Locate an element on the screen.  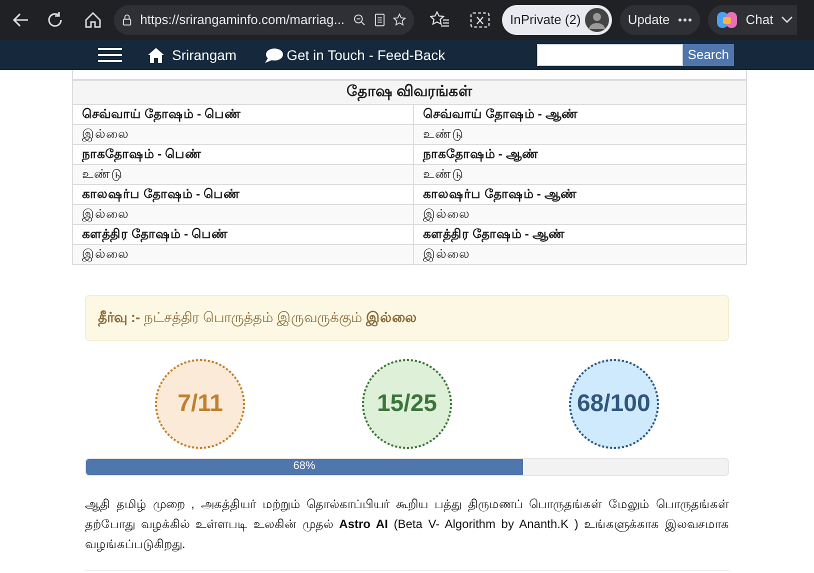
verdict-text: தீர்வு :- நட்சத்திர பொருத்தம் இருவருக்கும் இல்லை is located at coordinates (257, 318).